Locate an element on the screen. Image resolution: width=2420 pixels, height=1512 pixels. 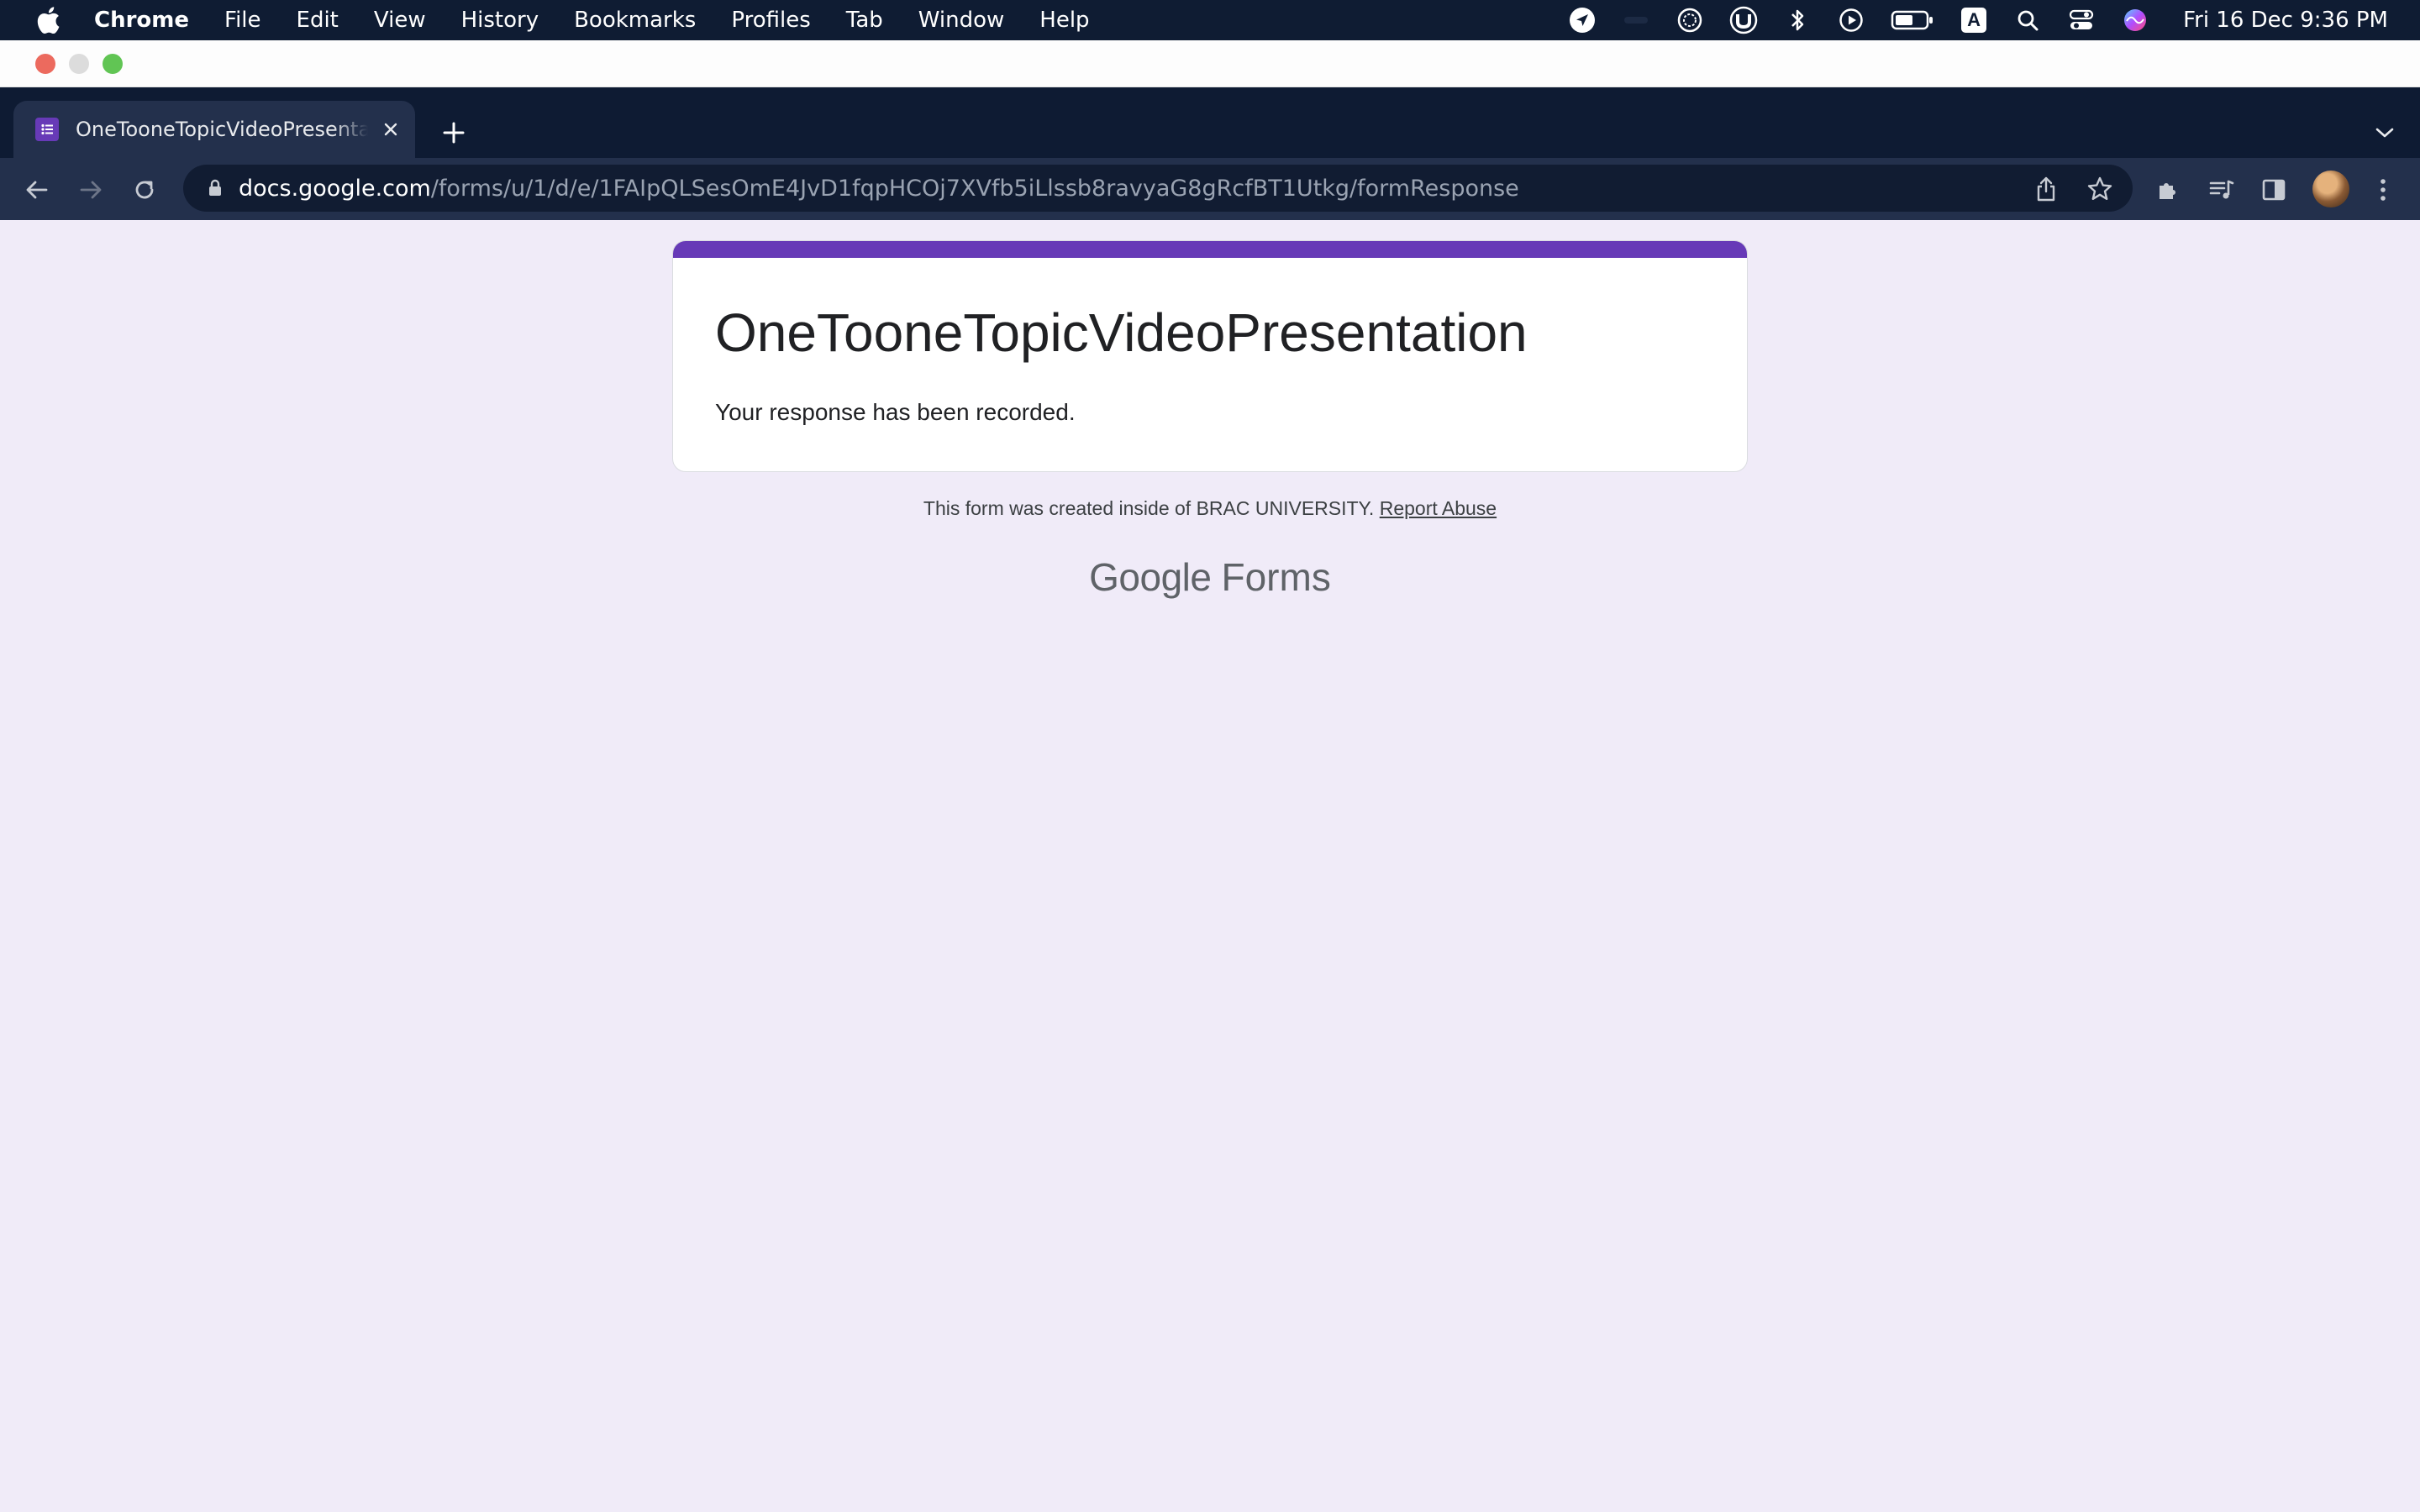
keyboard-input-letter: A is located at coordinates (1974, 20).